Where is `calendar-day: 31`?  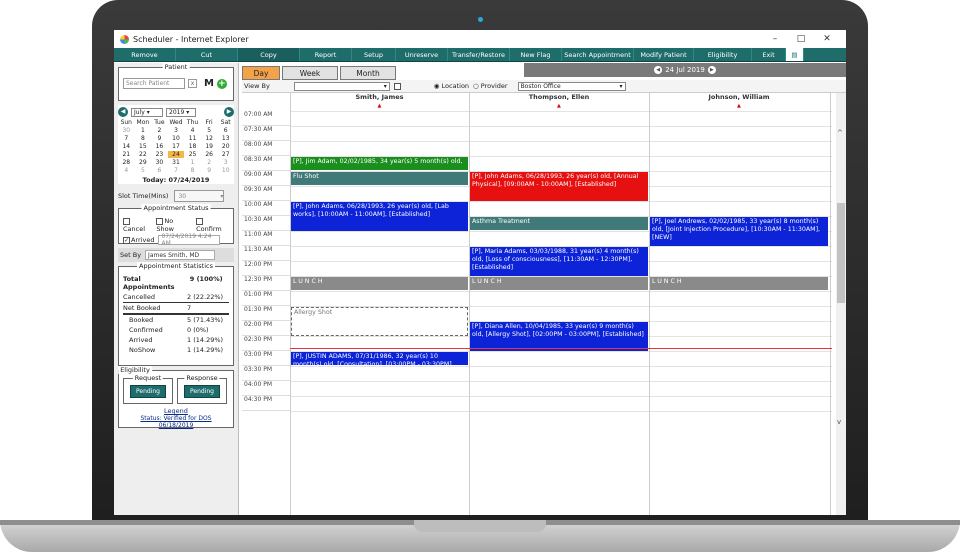
calendar-day: 31 is located at coordinates (176, 162).